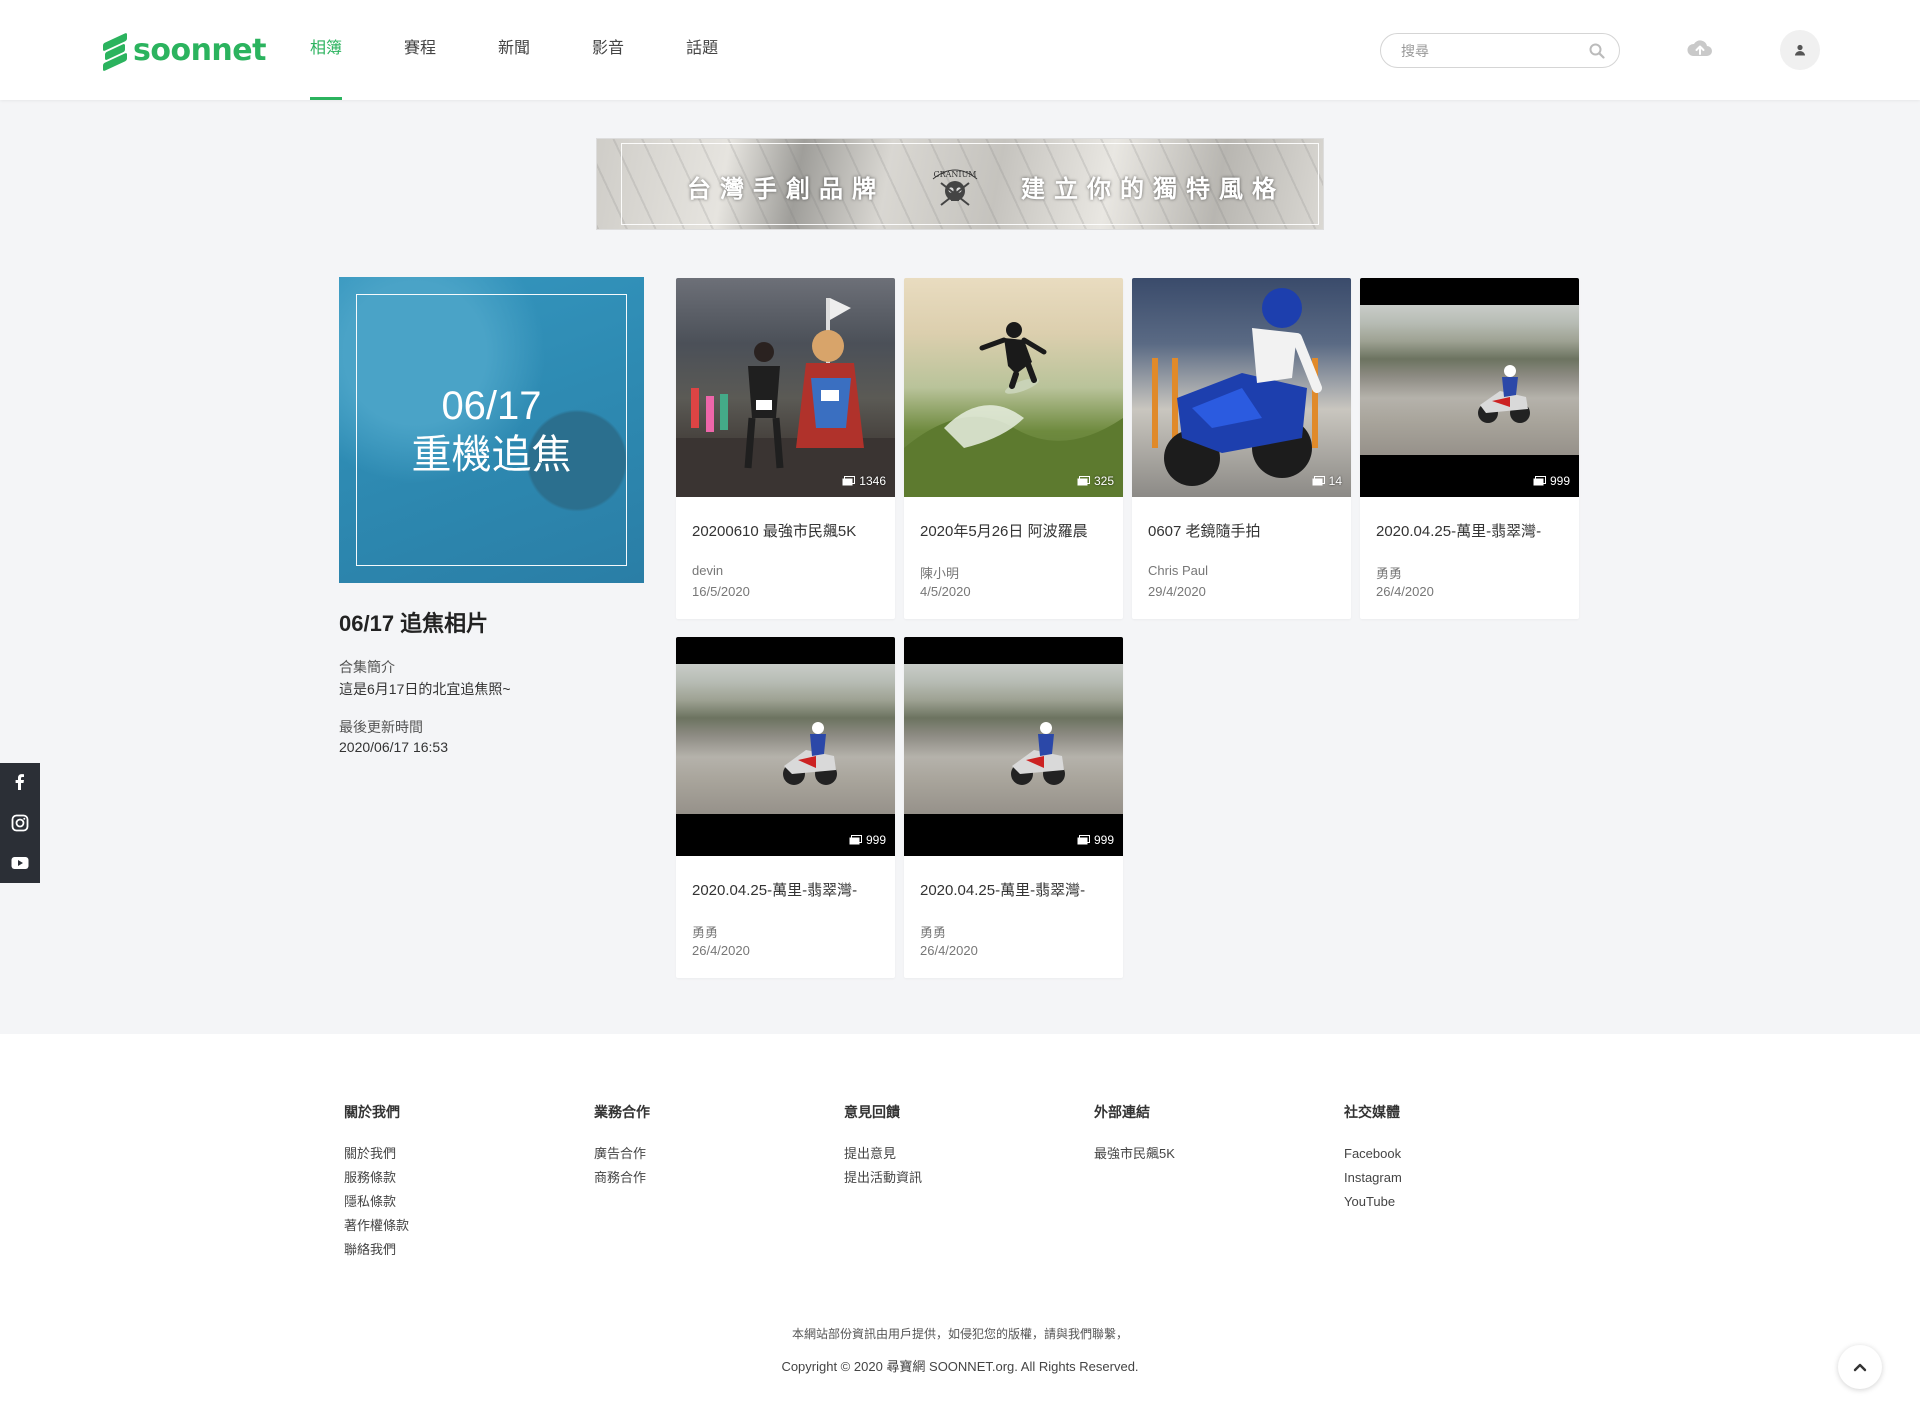  I want to click on album-cover: 06/17 重機追焦, so click(491, 430).